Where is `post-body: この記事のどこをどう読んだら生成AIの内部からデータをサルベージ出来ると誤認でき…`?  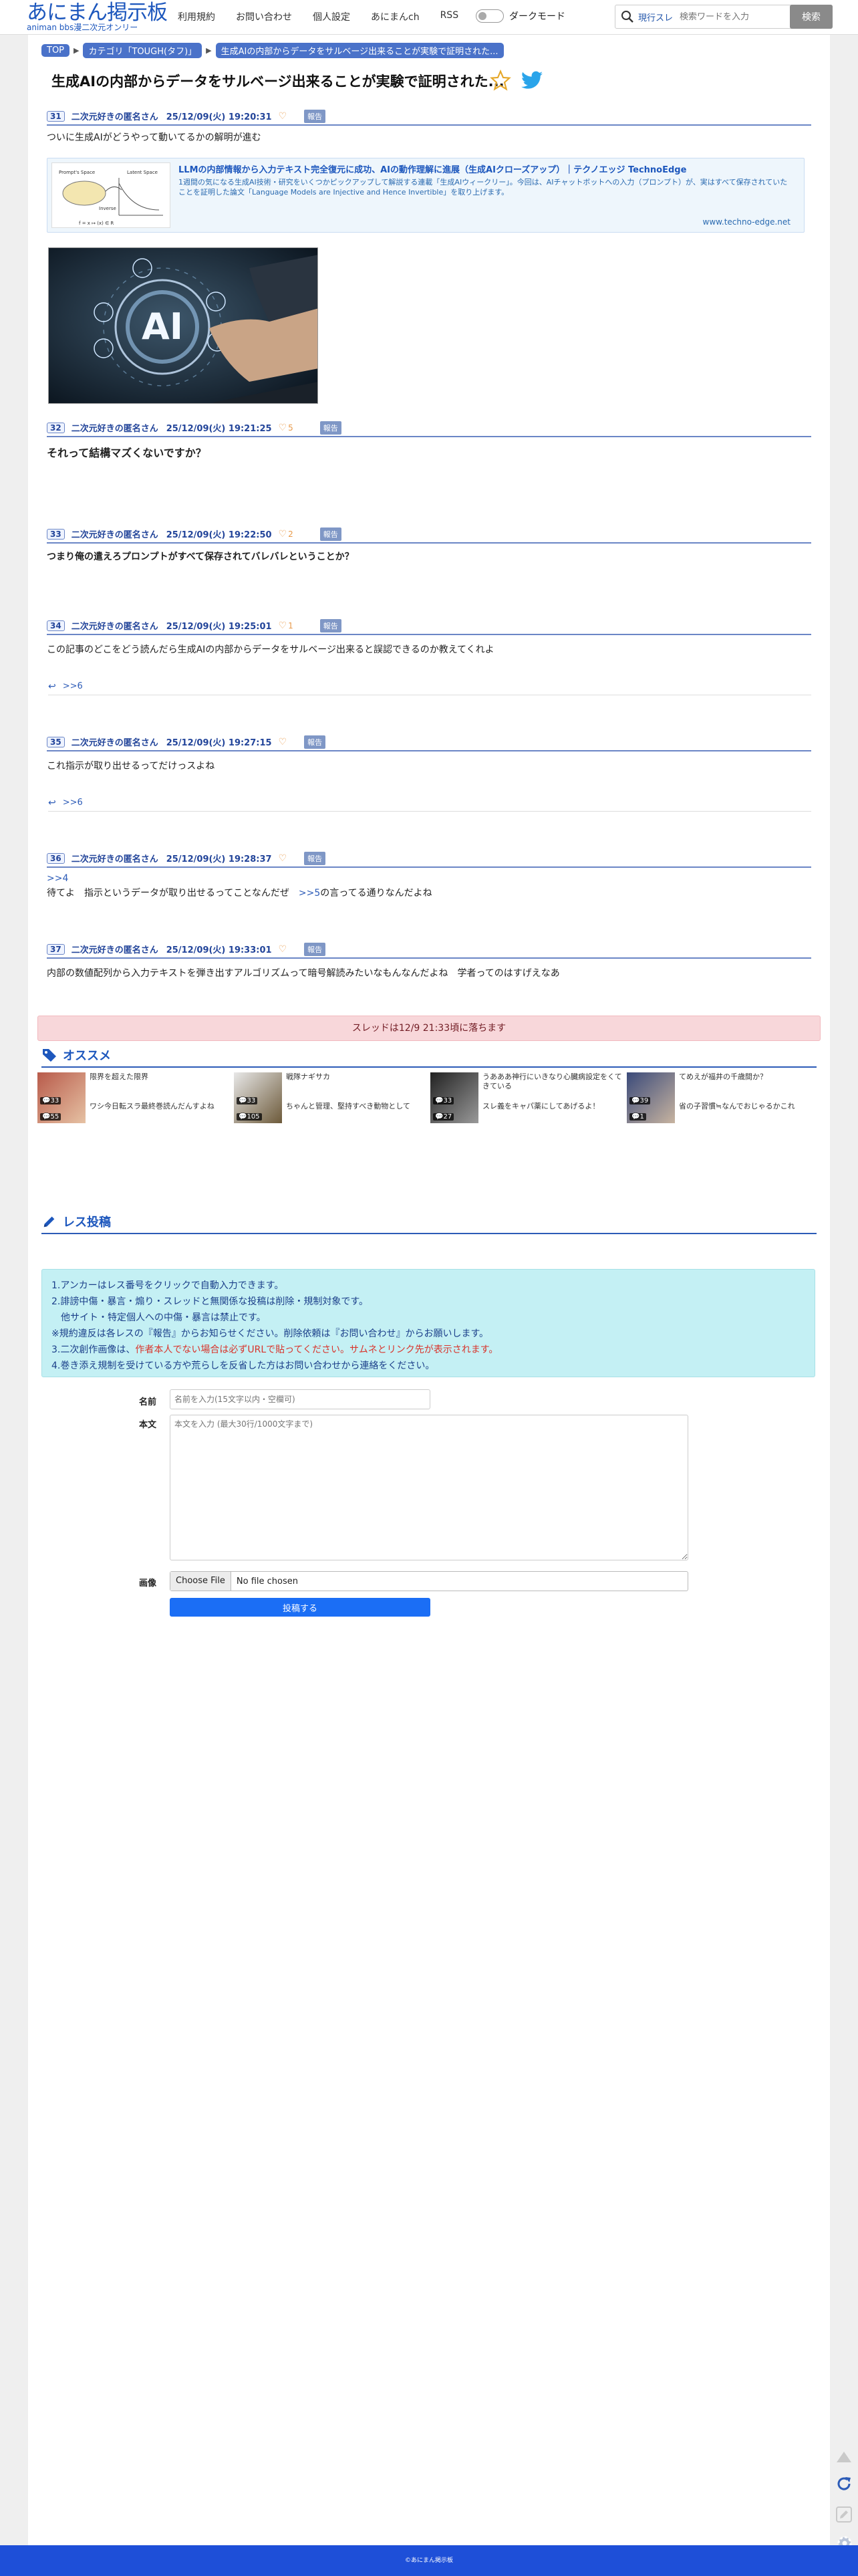
post-body: この記事のどこをどう読んだら生成AIの内部からデータをサルベージ出来ると誤認でき… is located at coordinates (270, 650).